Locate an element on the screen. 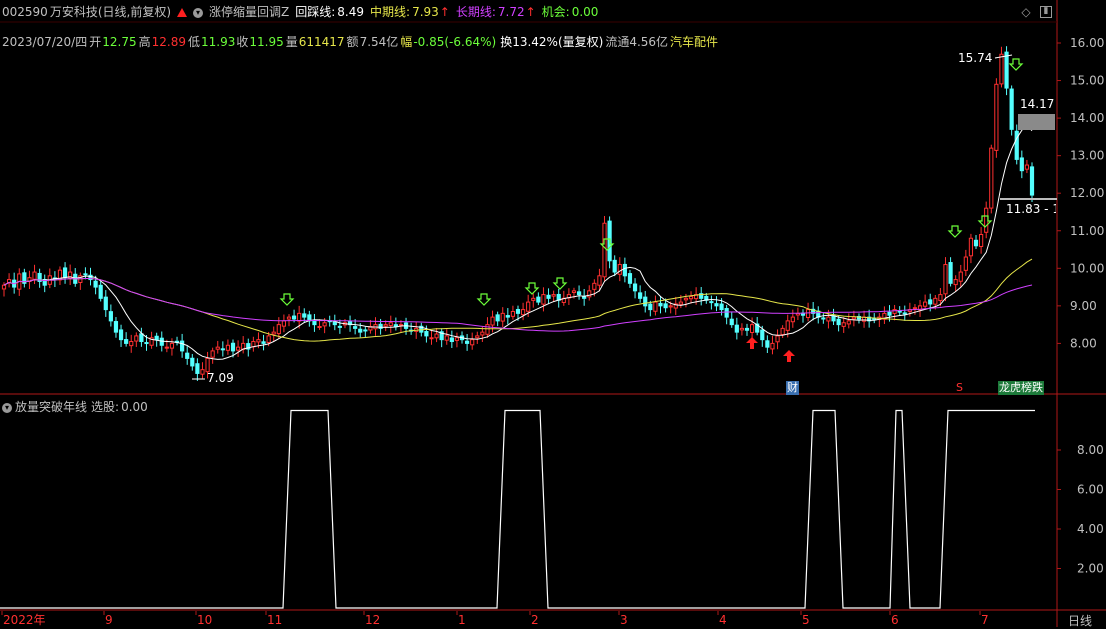 The image size is (1106, 629). y-tick-label: 10.00 is located at coordinates (1087, 268).